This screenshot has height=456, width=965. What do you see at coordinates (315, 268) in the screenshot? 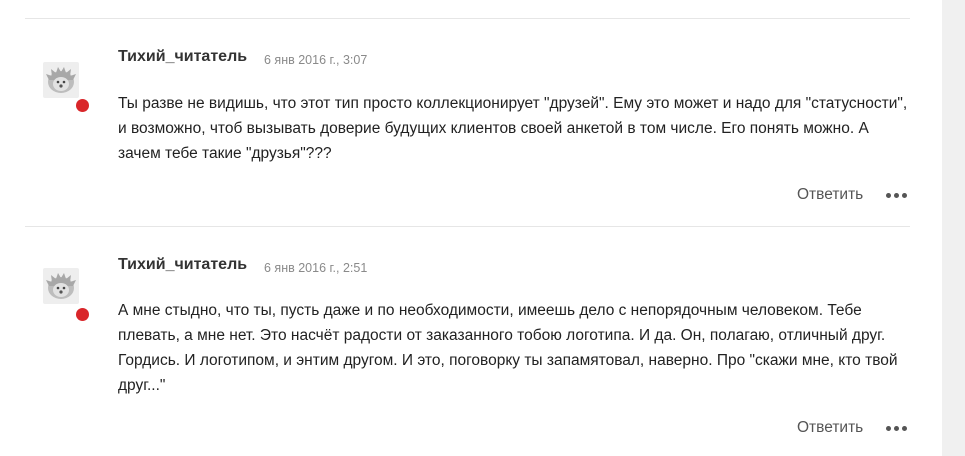
I see `comment-date: 6 янв 2016 г., 2:51` at bounding box center [315, 268].